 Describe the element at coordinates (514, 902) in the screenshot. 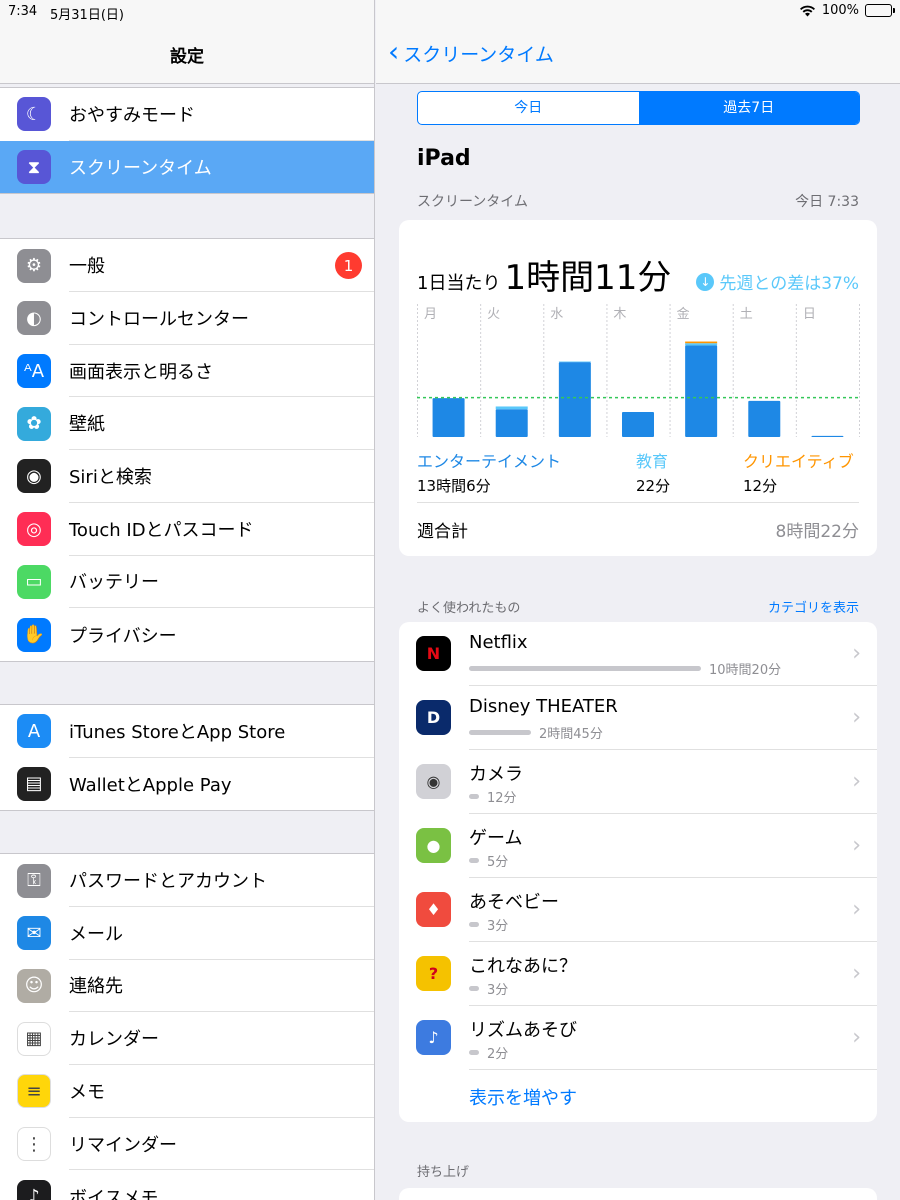

I see `app-name: あそベビー` at that location.